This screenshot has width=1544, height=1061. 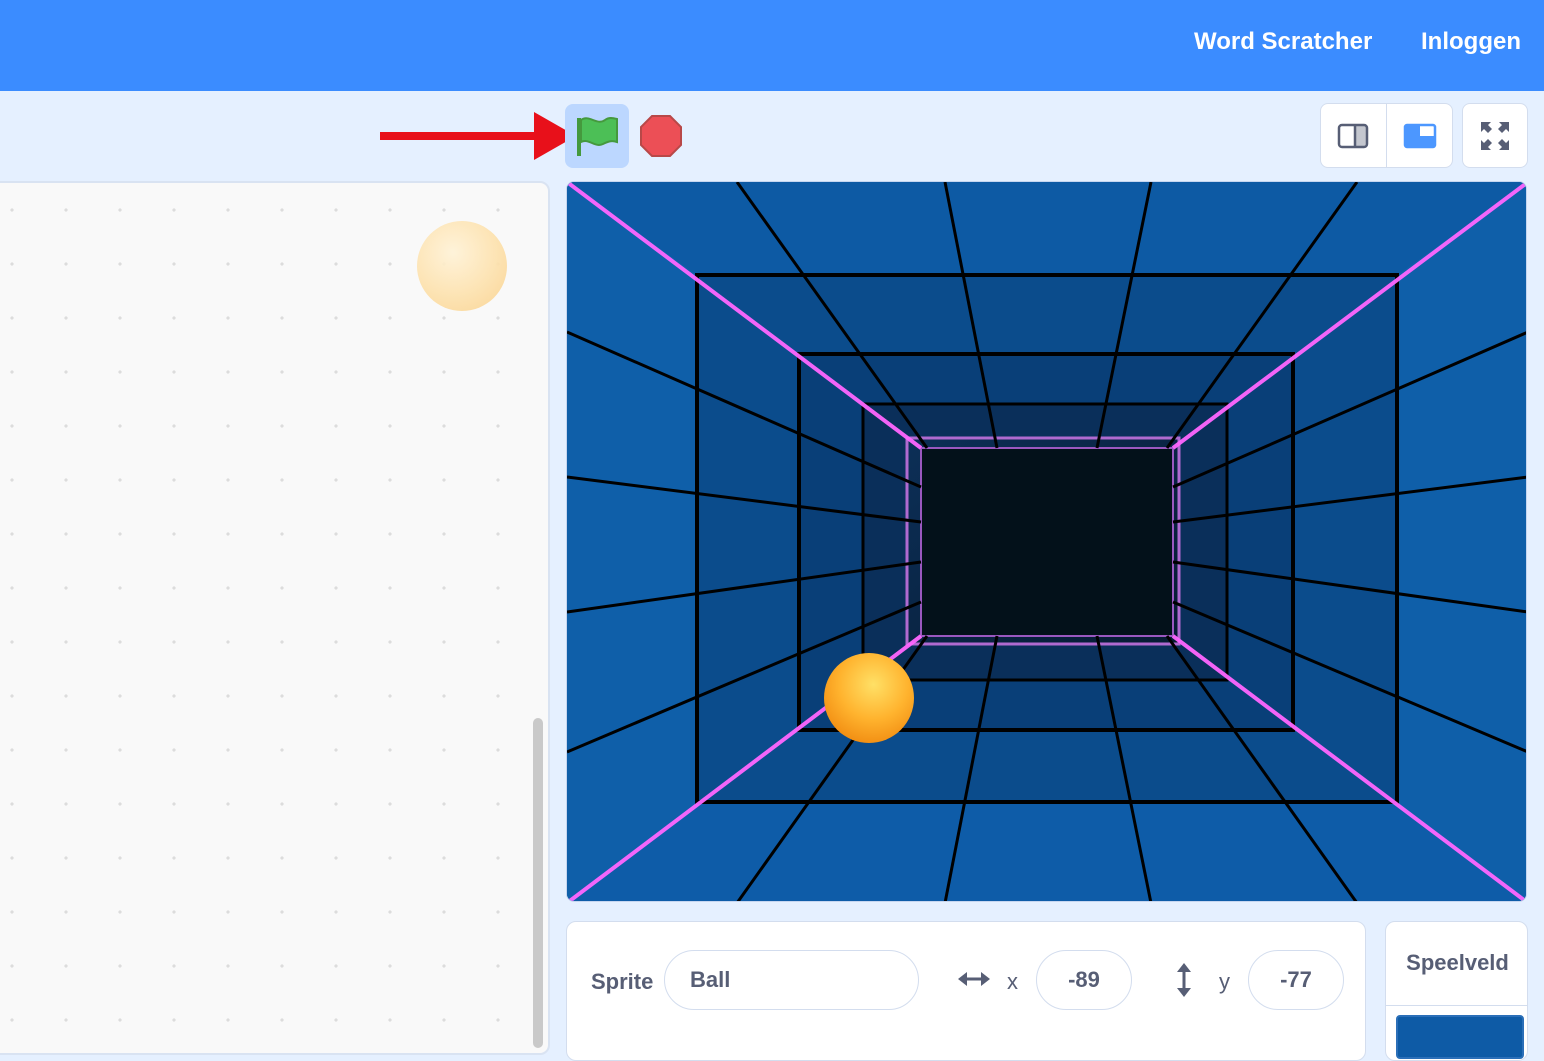 I want to click on stage-selector-panel: Speelveld, so click(x=1456, y=991).